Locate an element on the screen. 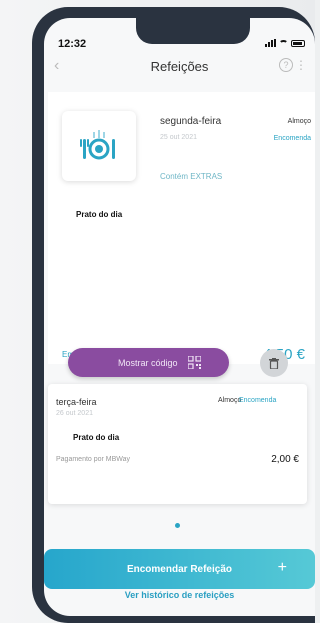 This screenshot has width=320, height=623. meal-extras: Contém EXTRAS is located at coordinates (191, 176).